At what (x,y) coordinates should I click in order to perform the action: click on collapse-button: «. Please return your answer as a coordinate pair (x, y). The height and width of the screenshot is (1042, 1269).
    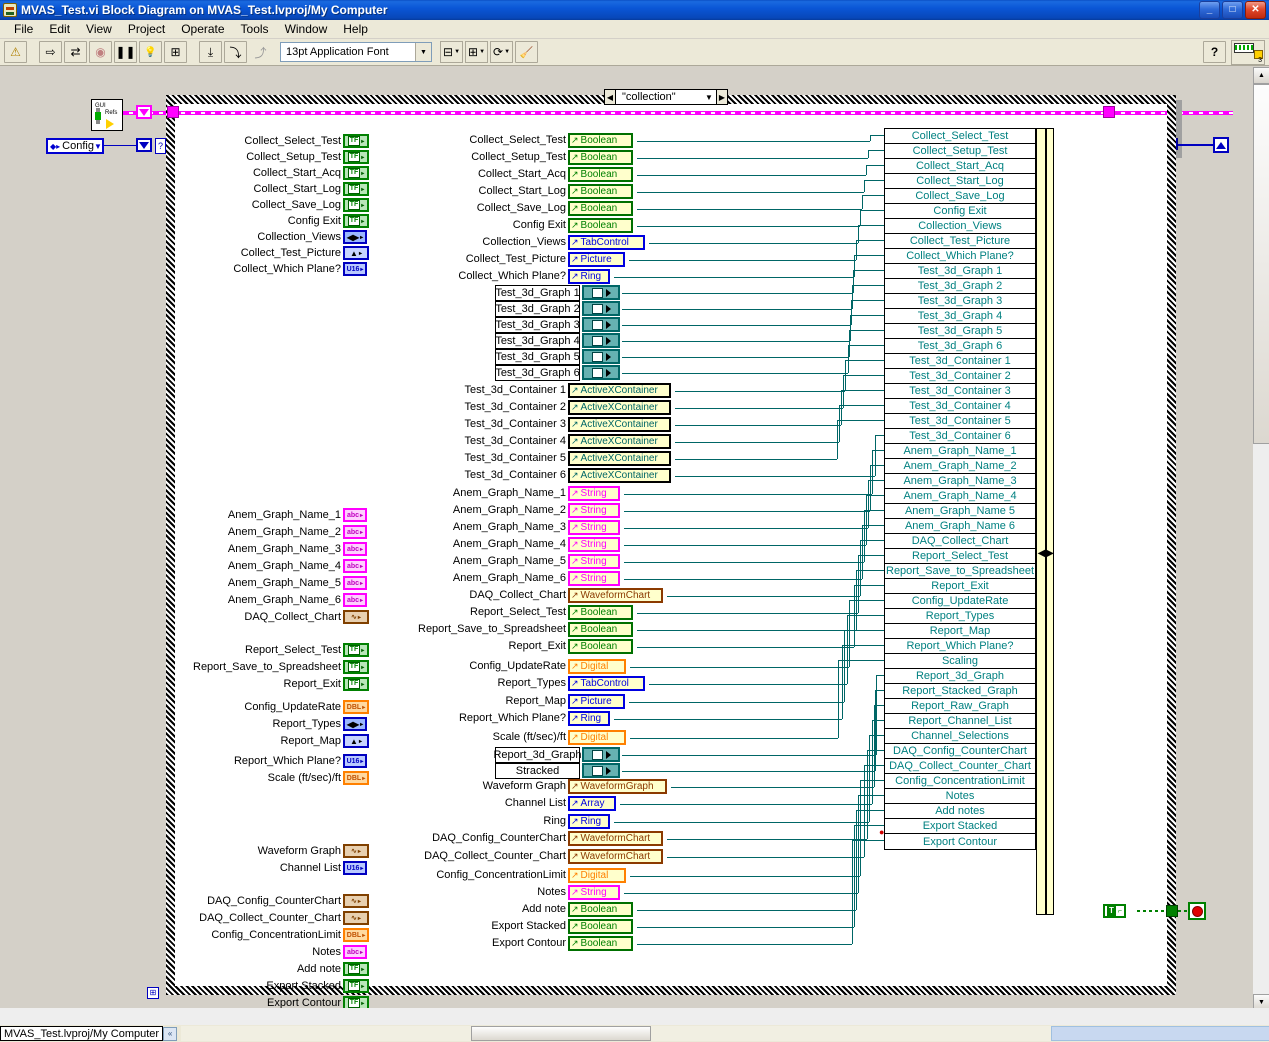
    Looking at the image, I should click on (170, 1033).